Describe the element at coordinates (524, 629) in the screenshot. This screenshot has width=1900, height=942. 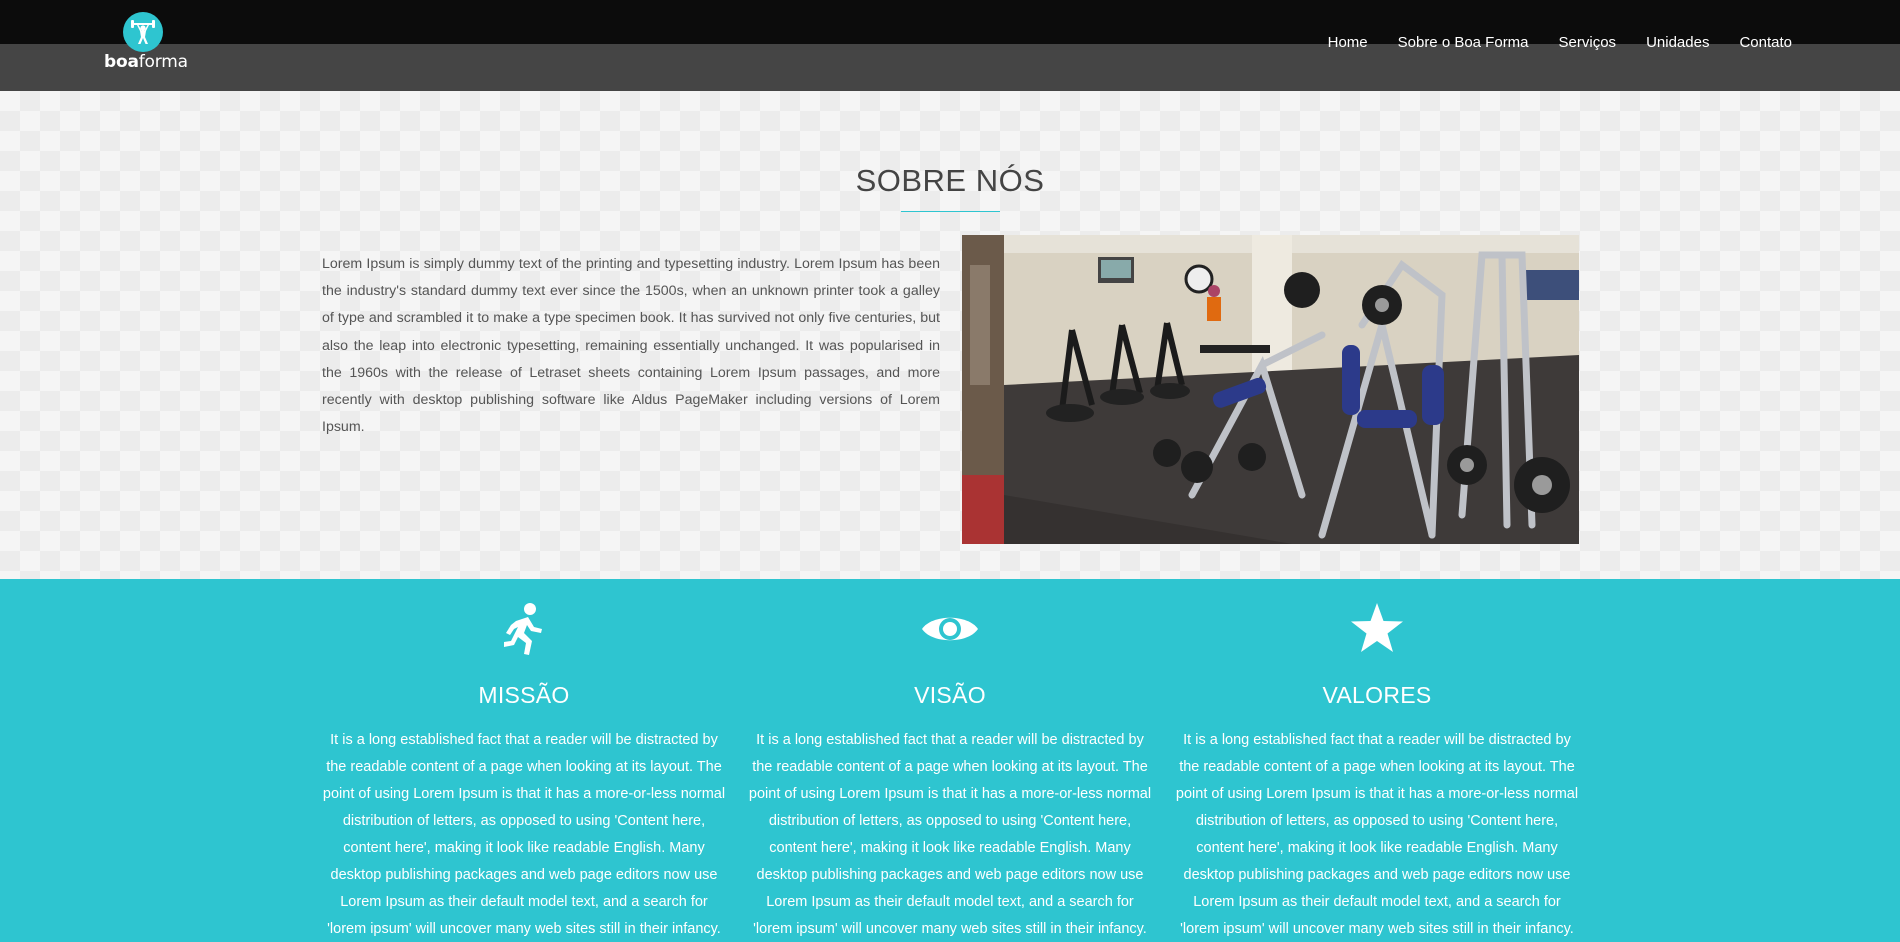
I see `running-person-icon` at that location.